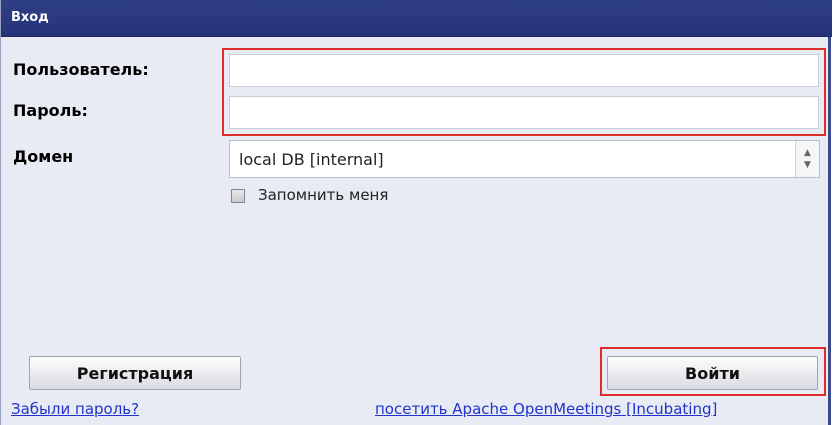 Image resolution: width=835 pixels, height=425 pixels. Describe the element at coordinates (323, 195) in the screenshot. I see `remember-me-label: Запомнить меня` at that location.